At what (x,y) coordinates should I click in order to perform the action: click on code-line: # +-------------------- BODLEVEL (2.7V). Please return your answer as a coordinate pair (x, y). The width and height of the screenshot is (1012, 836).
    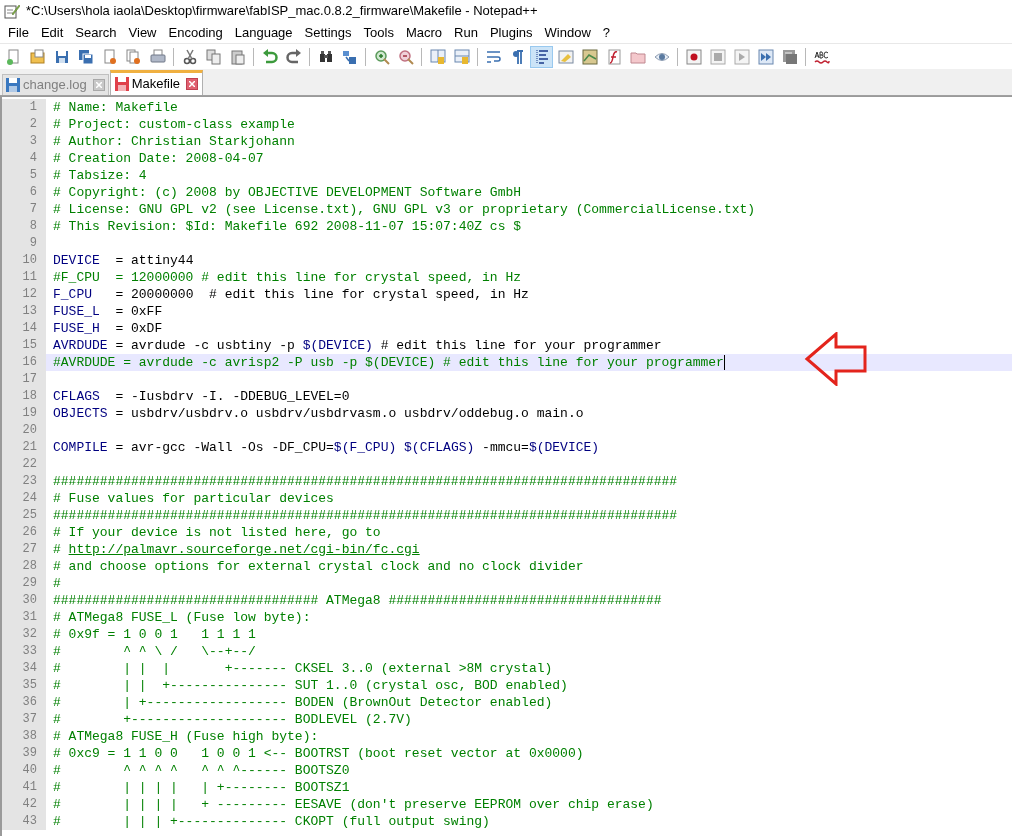
    Looking at the image, I should click on (232, 719).